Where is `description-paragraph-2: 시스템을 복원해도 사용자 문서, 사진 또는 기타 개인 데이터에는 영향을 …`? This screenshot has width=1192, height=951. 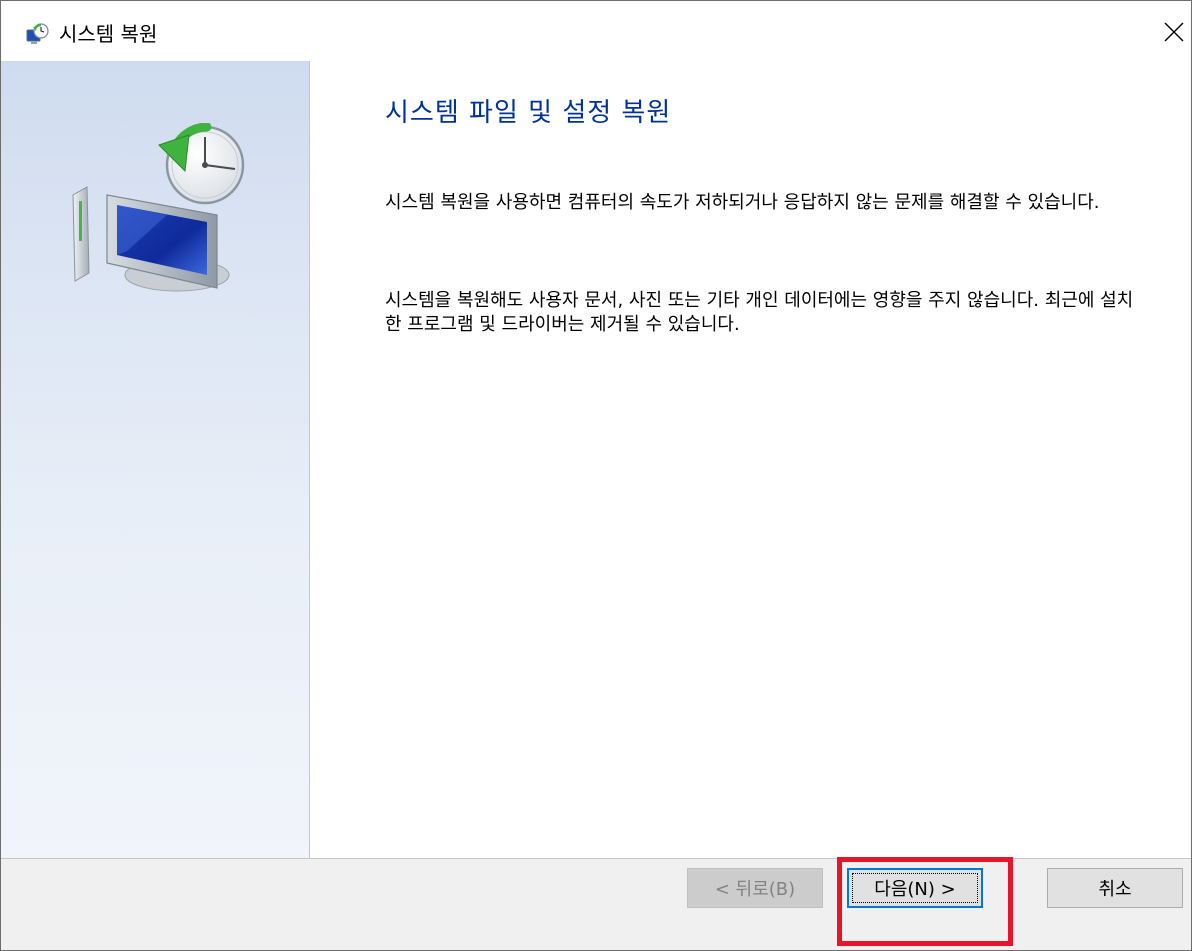
description-paragraph-2: 시스템을 복원해도 사용자 문서, 사진 또는 기타 개인 데이터에는 영향을 … is located at coordinates (759, 312).